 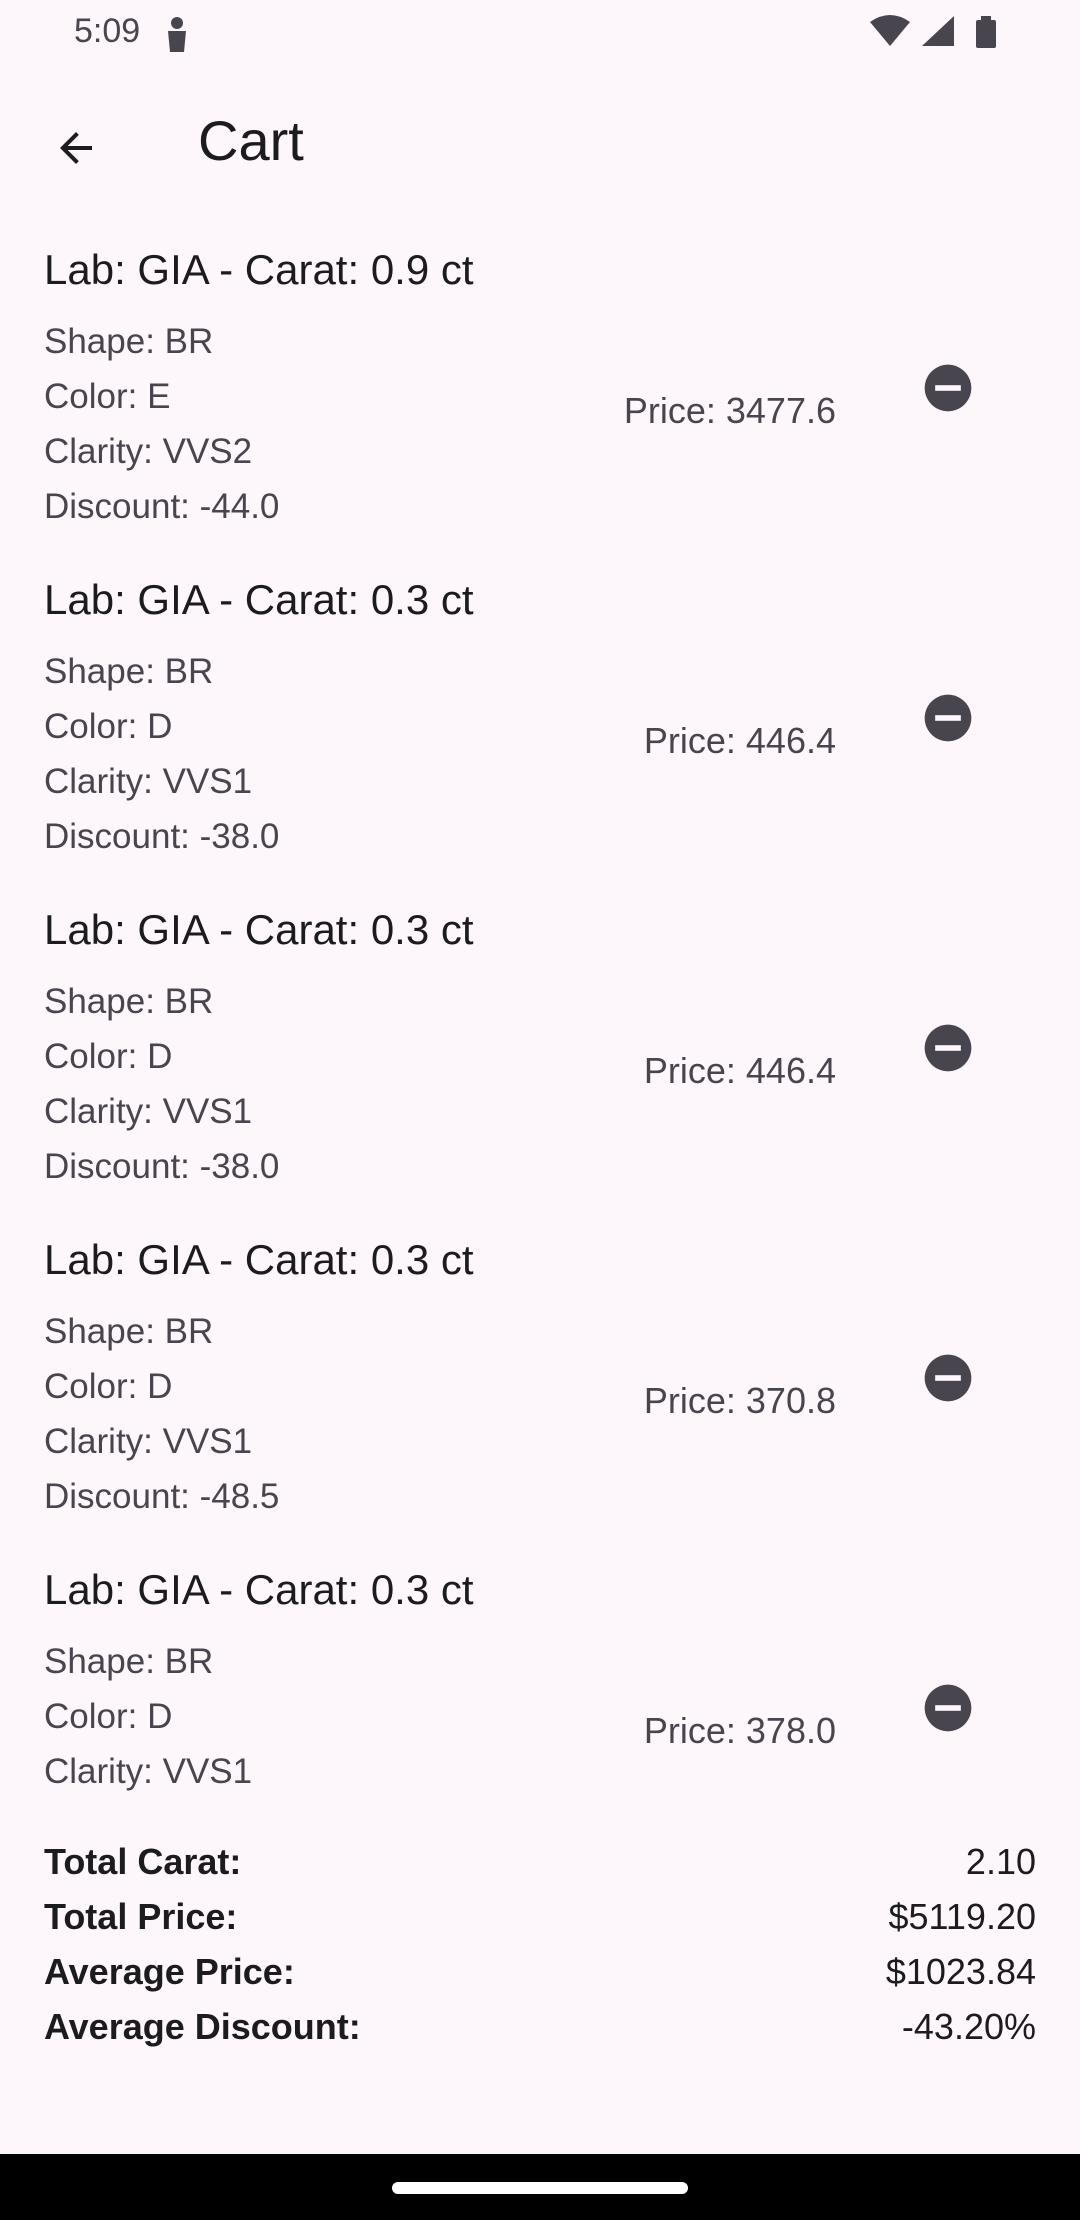 I want to click on navigation-bar, so click(x=540, y=2187).